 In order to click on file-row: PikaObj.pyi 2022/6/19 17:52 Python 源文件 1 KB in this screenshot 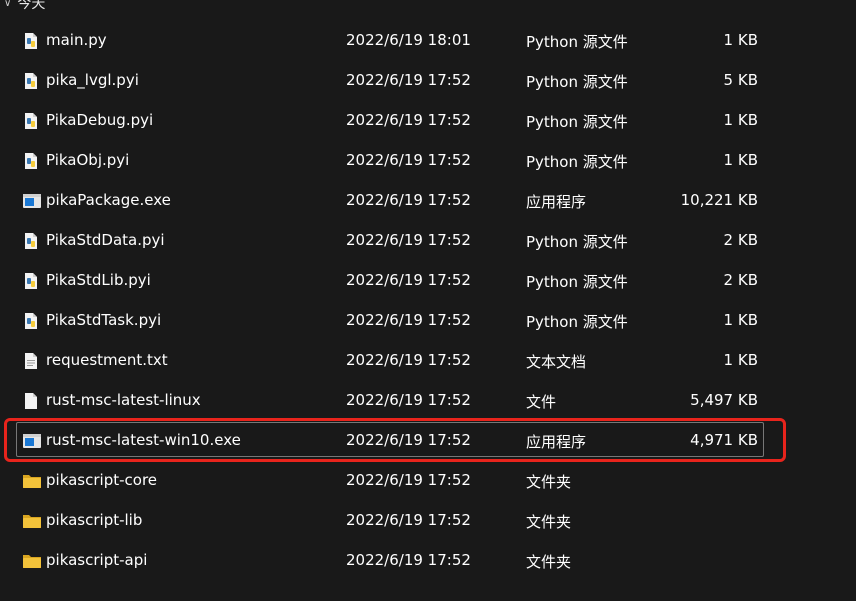, I will do `click(428, 160)`.